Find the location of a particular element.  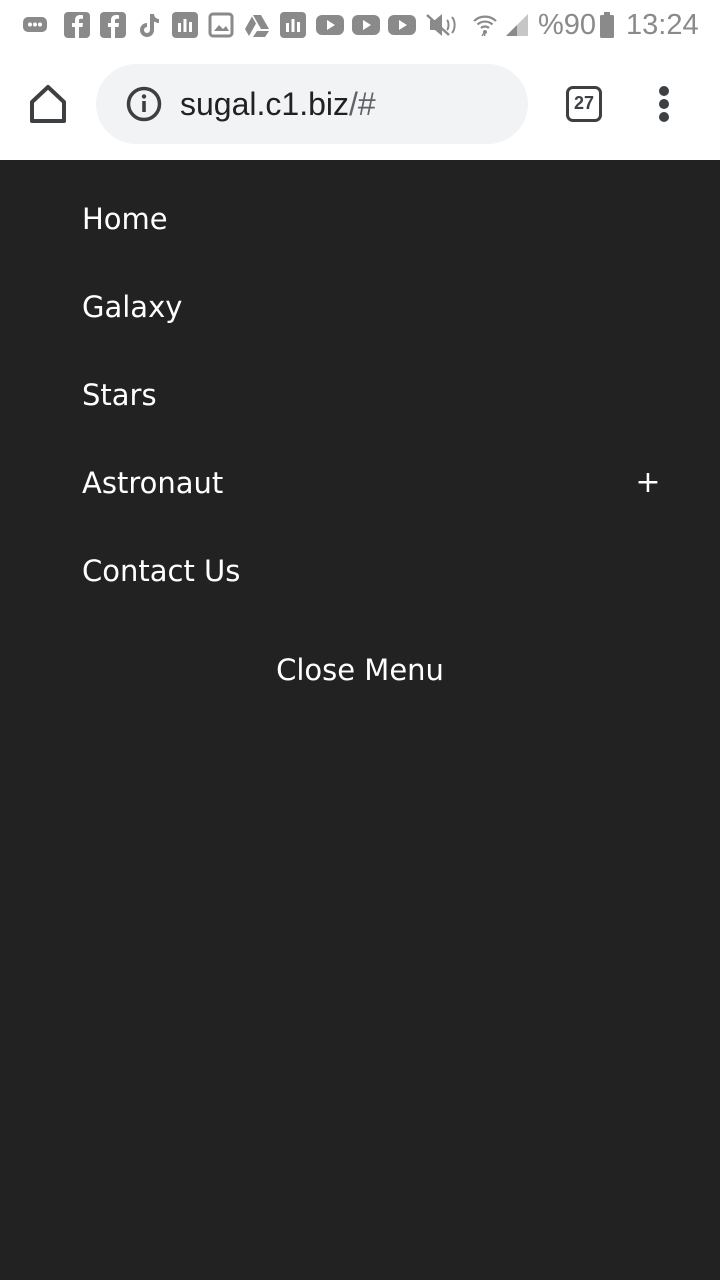

address-bar: sugal.c1.biz/# is located at coordinates (312, 104).